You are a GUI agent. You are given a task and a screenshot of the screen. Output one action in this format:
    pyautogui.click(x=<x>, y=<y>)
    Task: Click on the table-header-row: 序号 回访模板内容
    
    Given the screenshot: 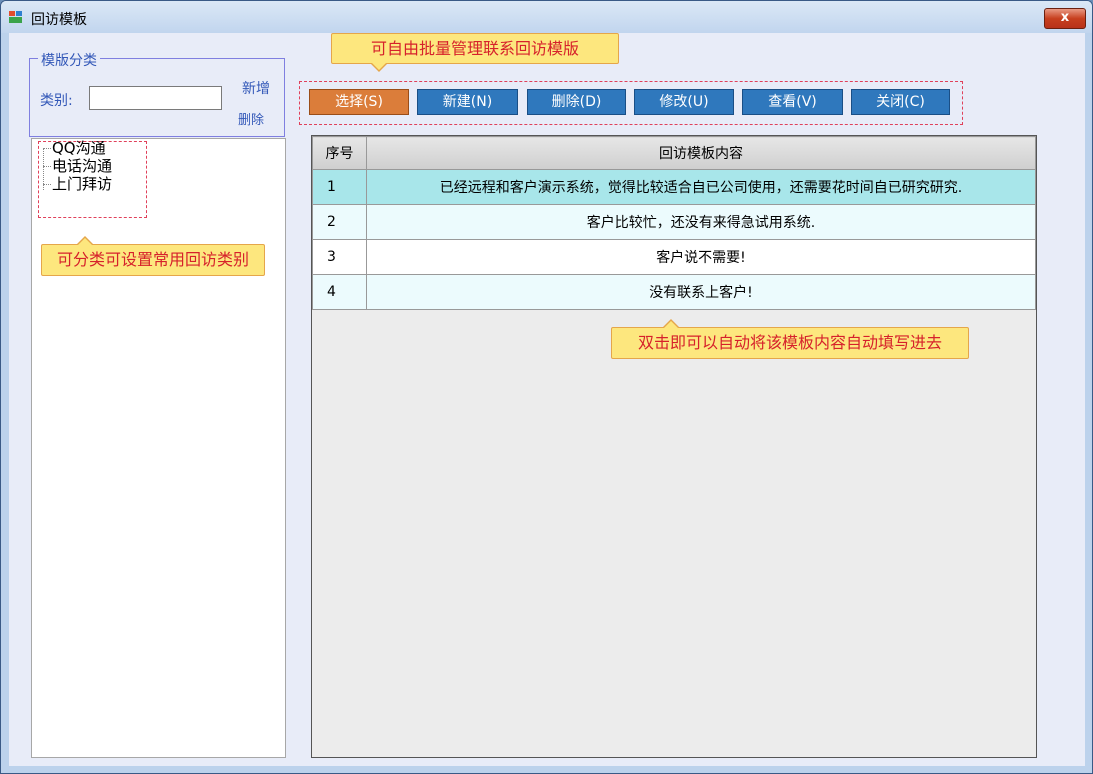 What is the action you would take?
    pyautogui.click(x=674, y=153)
    